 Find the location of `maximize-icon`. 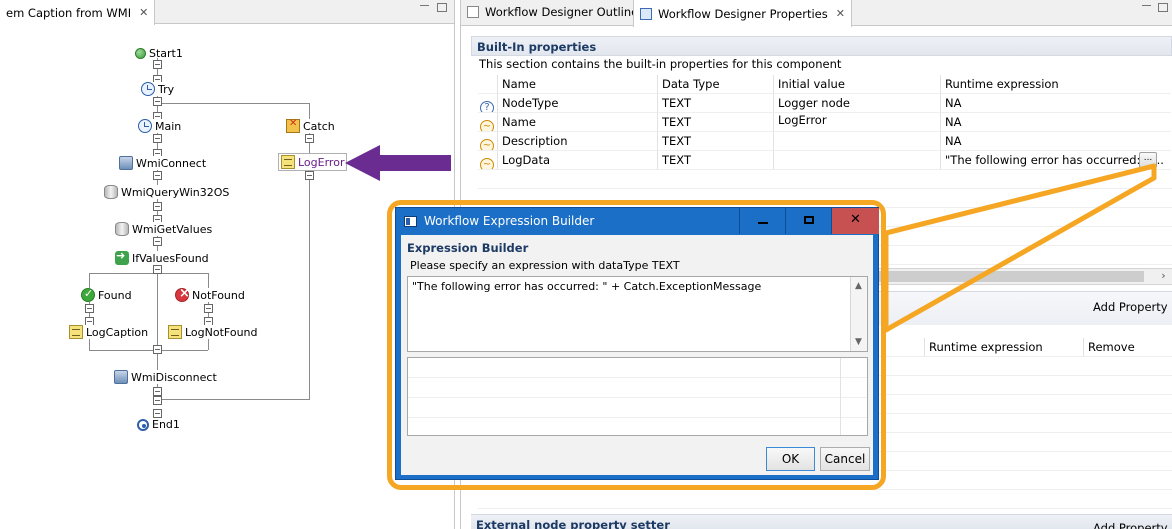

maximize-icon is located at coordinates (809, 220).